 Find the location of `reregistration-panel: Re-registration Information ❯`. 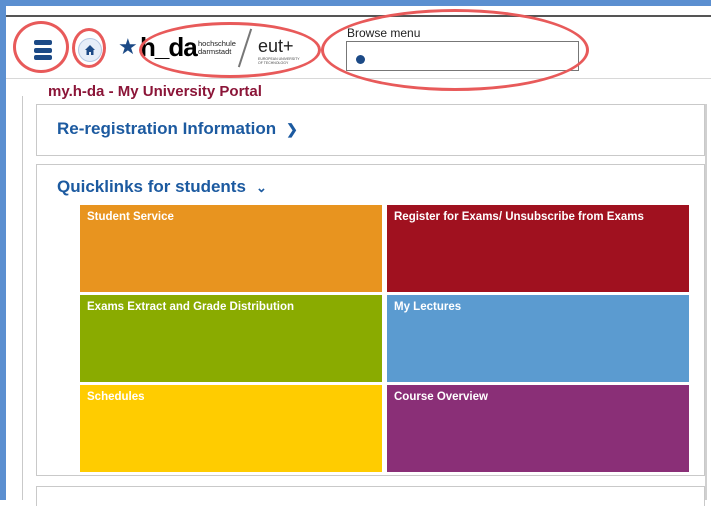

reregistration-panel: Re-registration Information ❯ is located at coordinates (370, 130).